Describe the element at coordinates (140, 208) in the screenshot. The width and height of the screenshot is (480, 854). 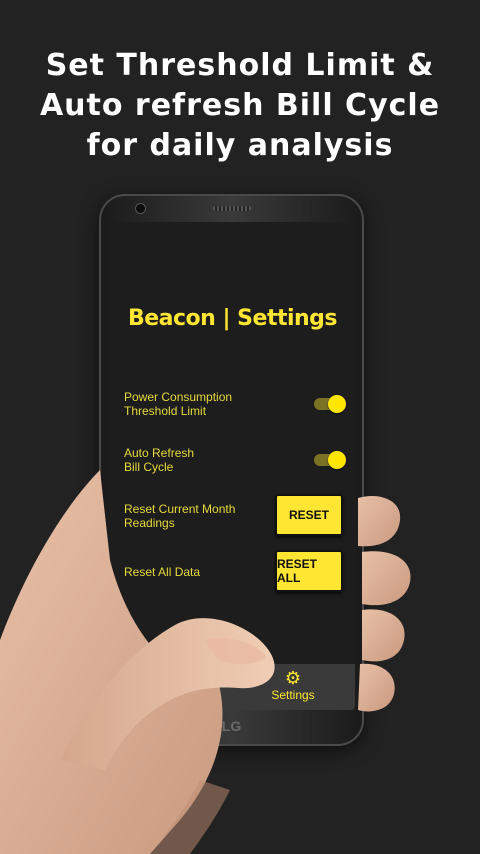
I see `front-camera` at that location.